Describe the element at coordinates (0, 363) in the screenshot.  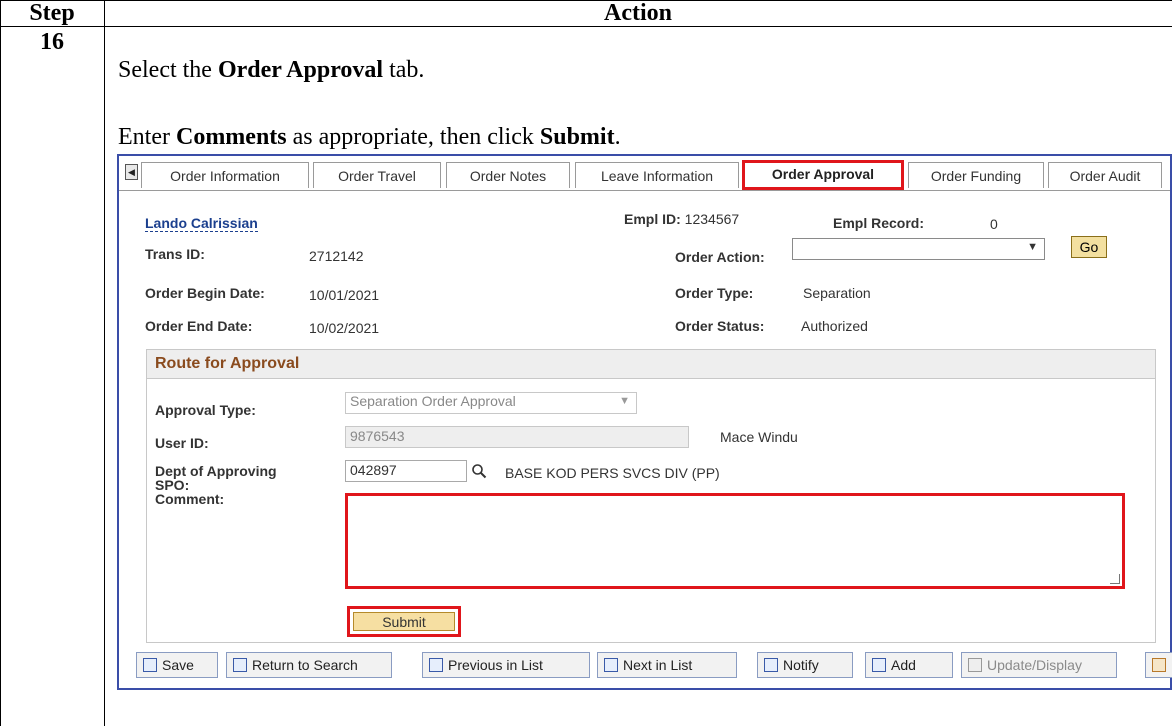
I see `table-left-border` at that location.